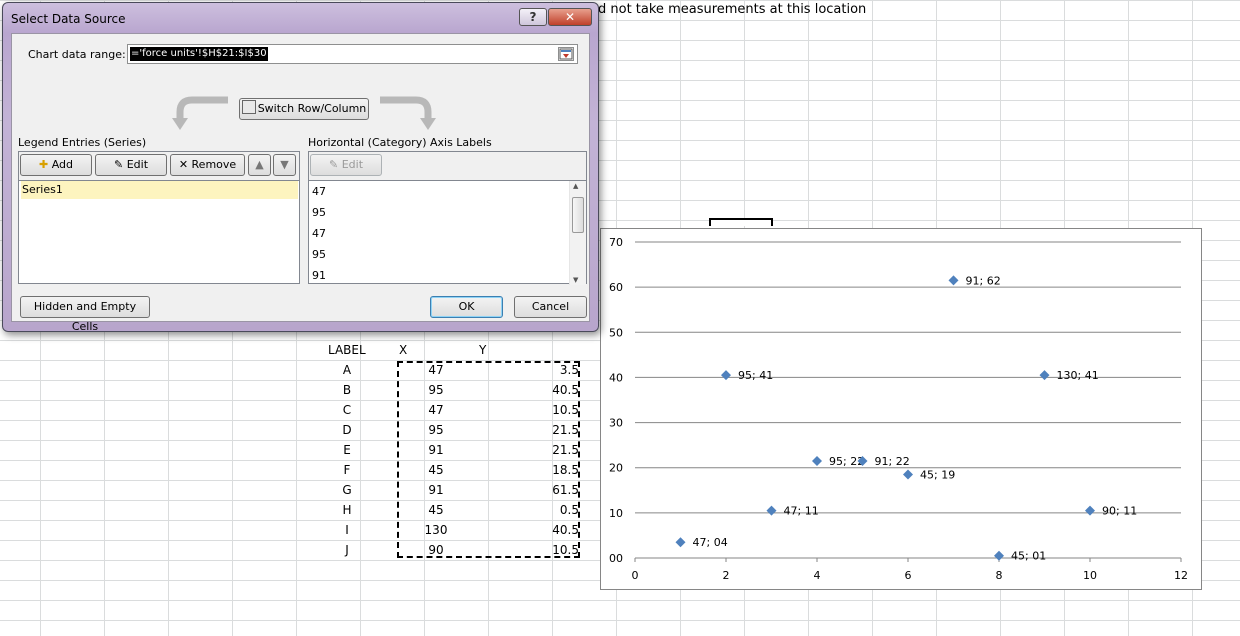 The height and width of the screenshot is (636, 1240). What do you see at coordinates (82, 142) in the screenshot?
I see `legend-entries-header: Legend Entries (Series)` at bounding box center [82, 142].